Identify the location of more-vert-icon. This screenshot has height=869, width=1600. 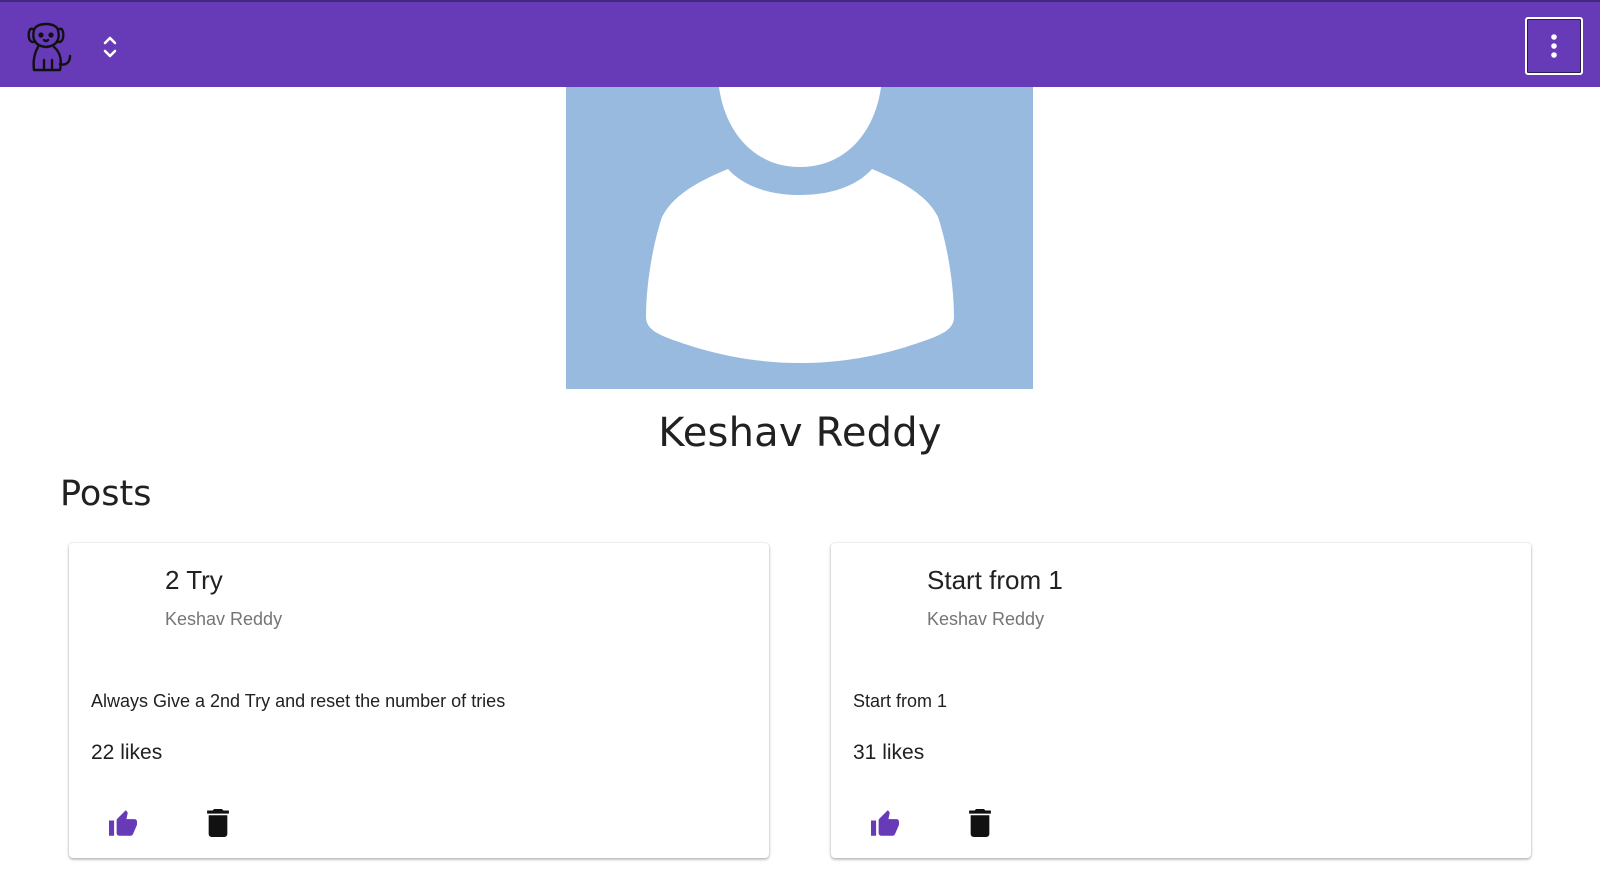
(1554, 46).